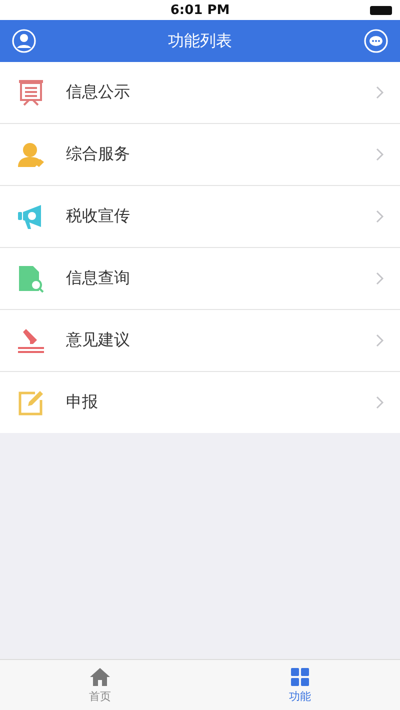 This screenshot has height=710, width=400. What do you see at coordinates (300, 676) in the screenshot?
I see `grid-icon` at bounding box center [300, 676].